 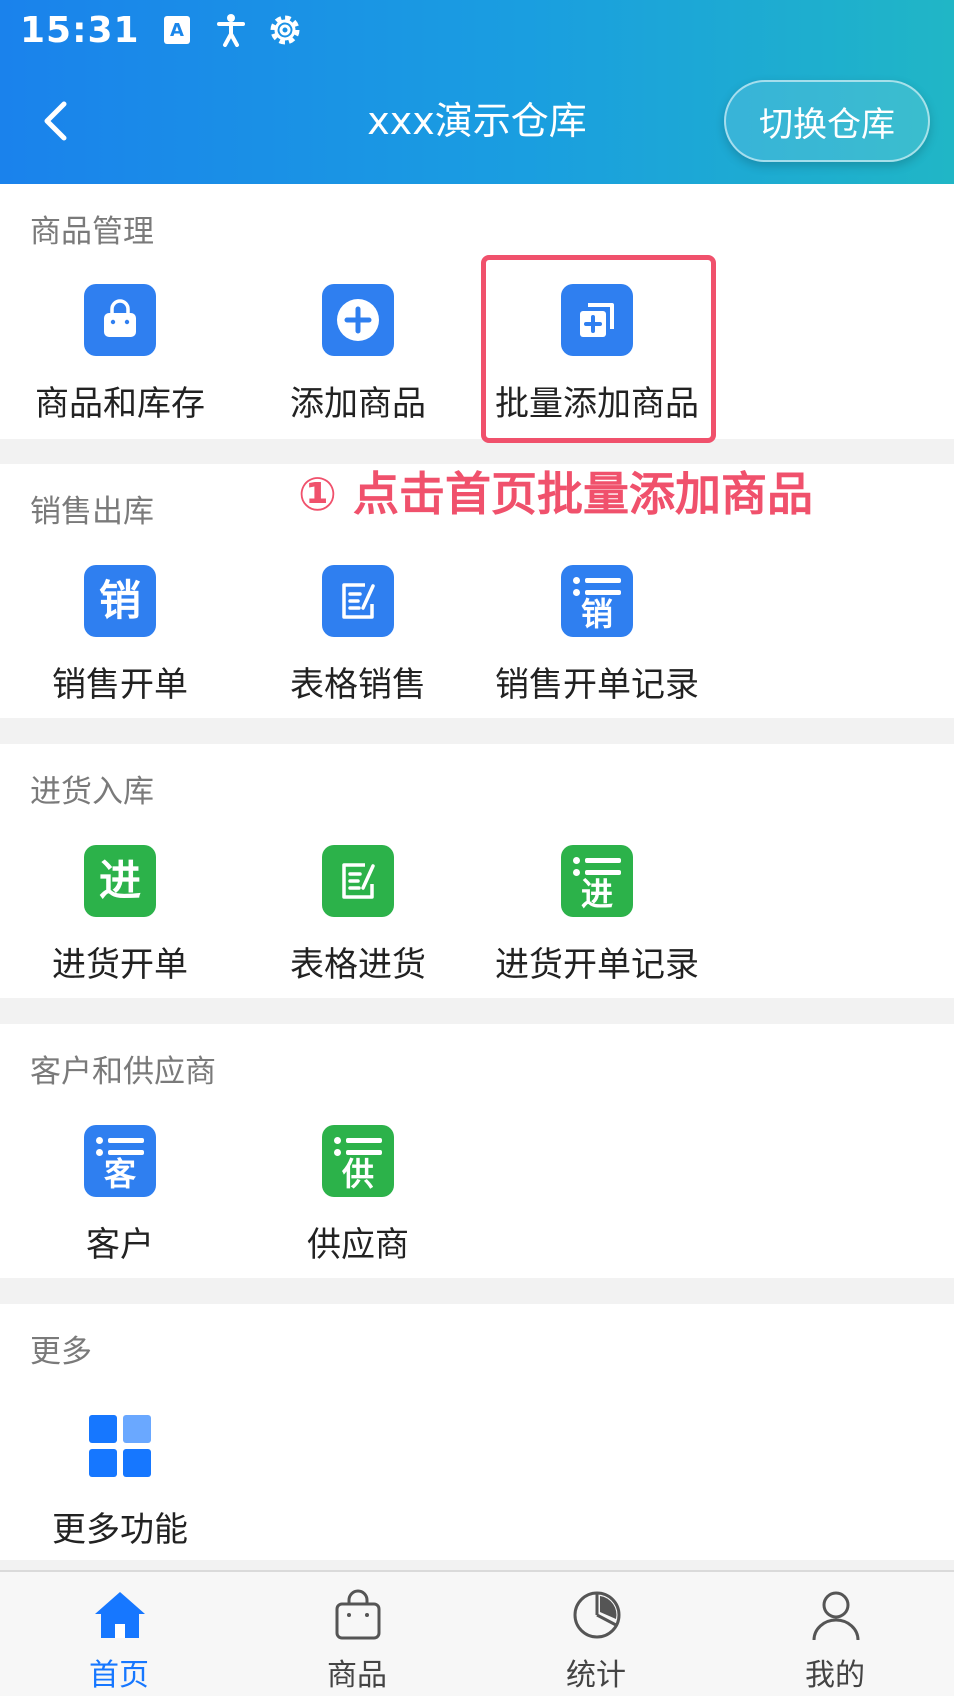 What do you see at coordinates (357, 1173) in the screenshot?
I see `tile-glyph: 供` at bounding box center [357, 1173].